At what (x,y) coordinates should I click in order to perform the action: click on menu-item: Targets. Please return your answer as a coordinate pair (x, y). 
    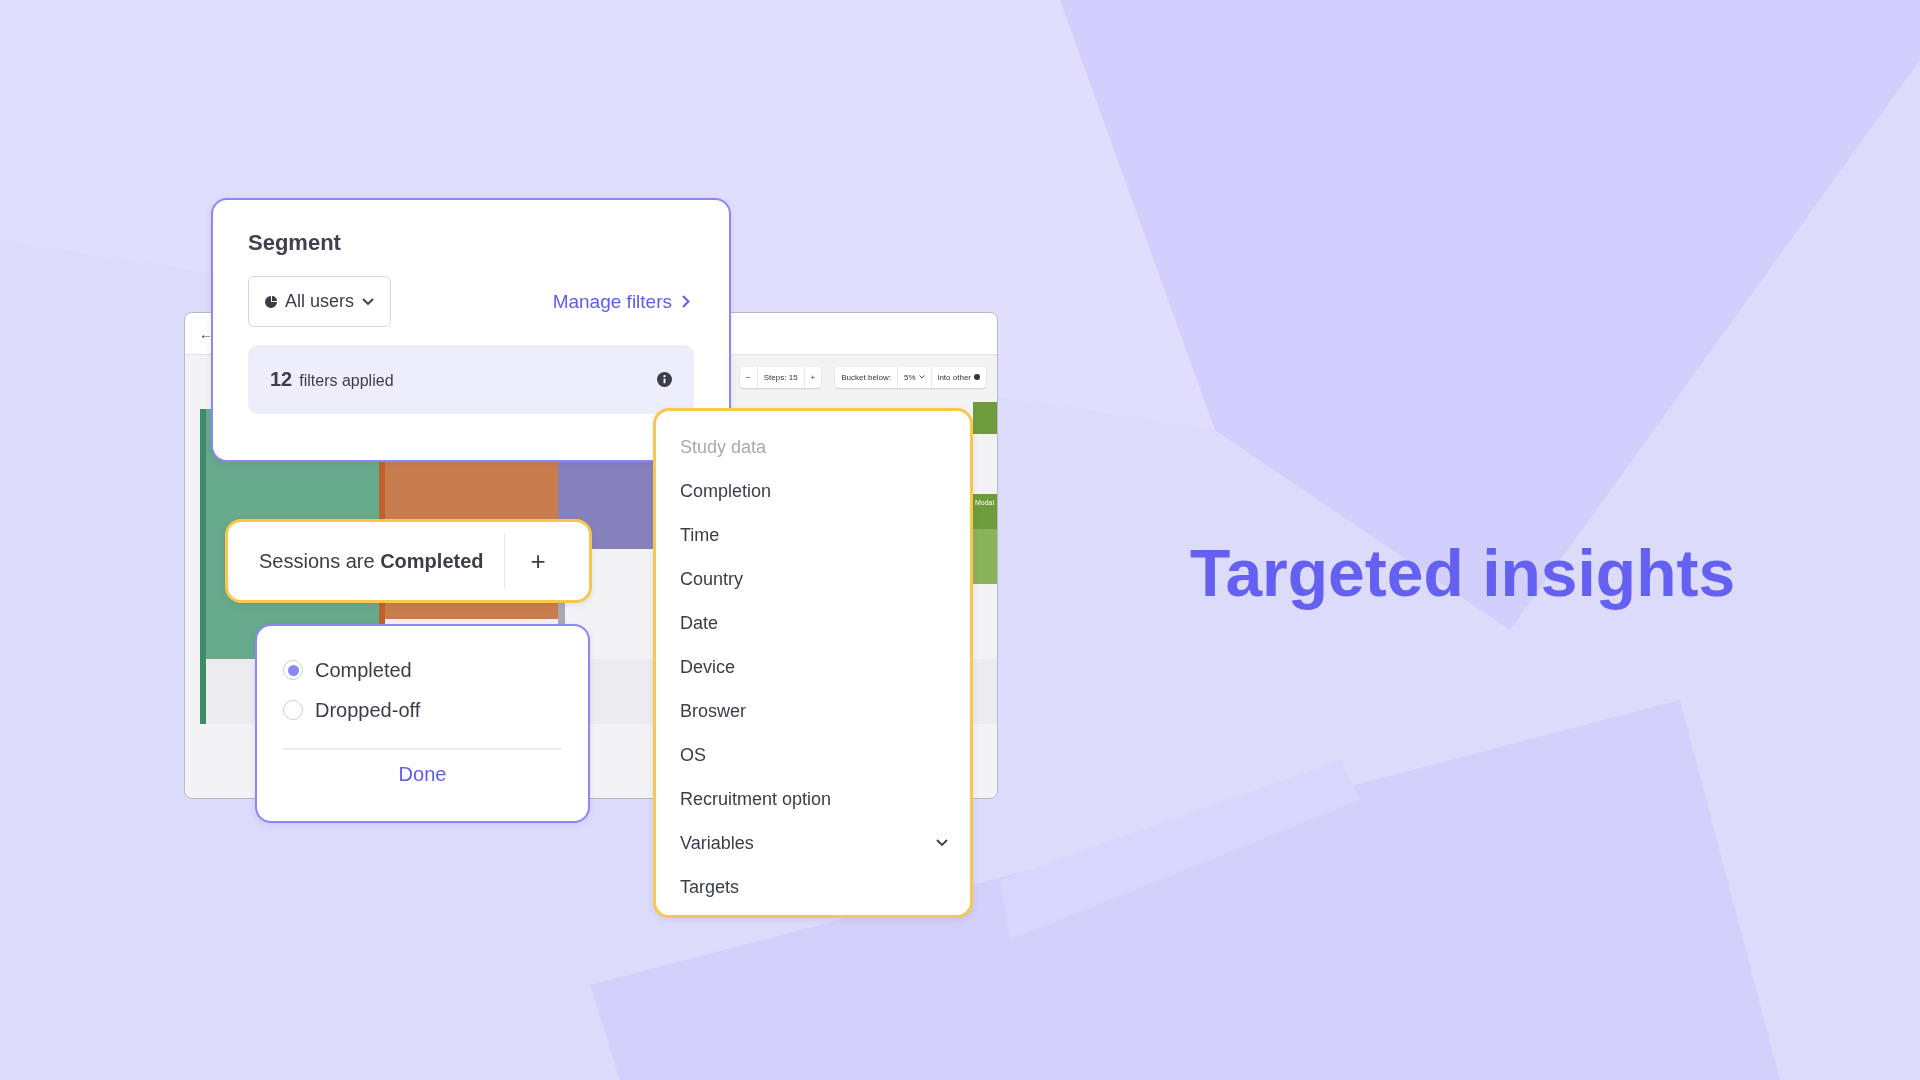
    Looking at the image, I should click on (814, 887).